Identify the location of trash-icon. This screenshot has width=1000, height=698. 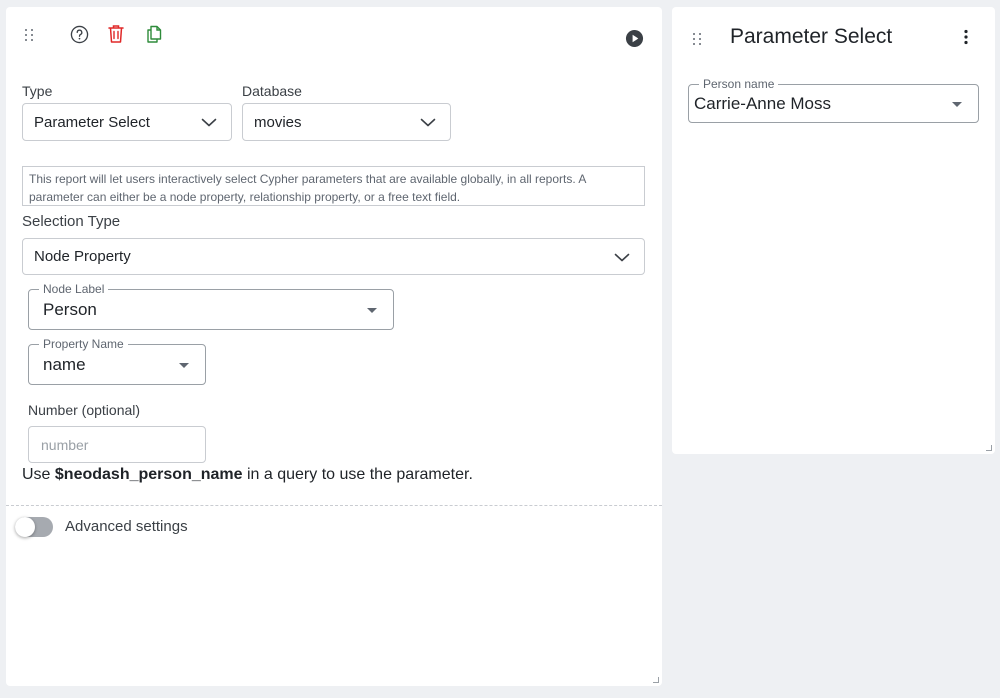
(116, 34).